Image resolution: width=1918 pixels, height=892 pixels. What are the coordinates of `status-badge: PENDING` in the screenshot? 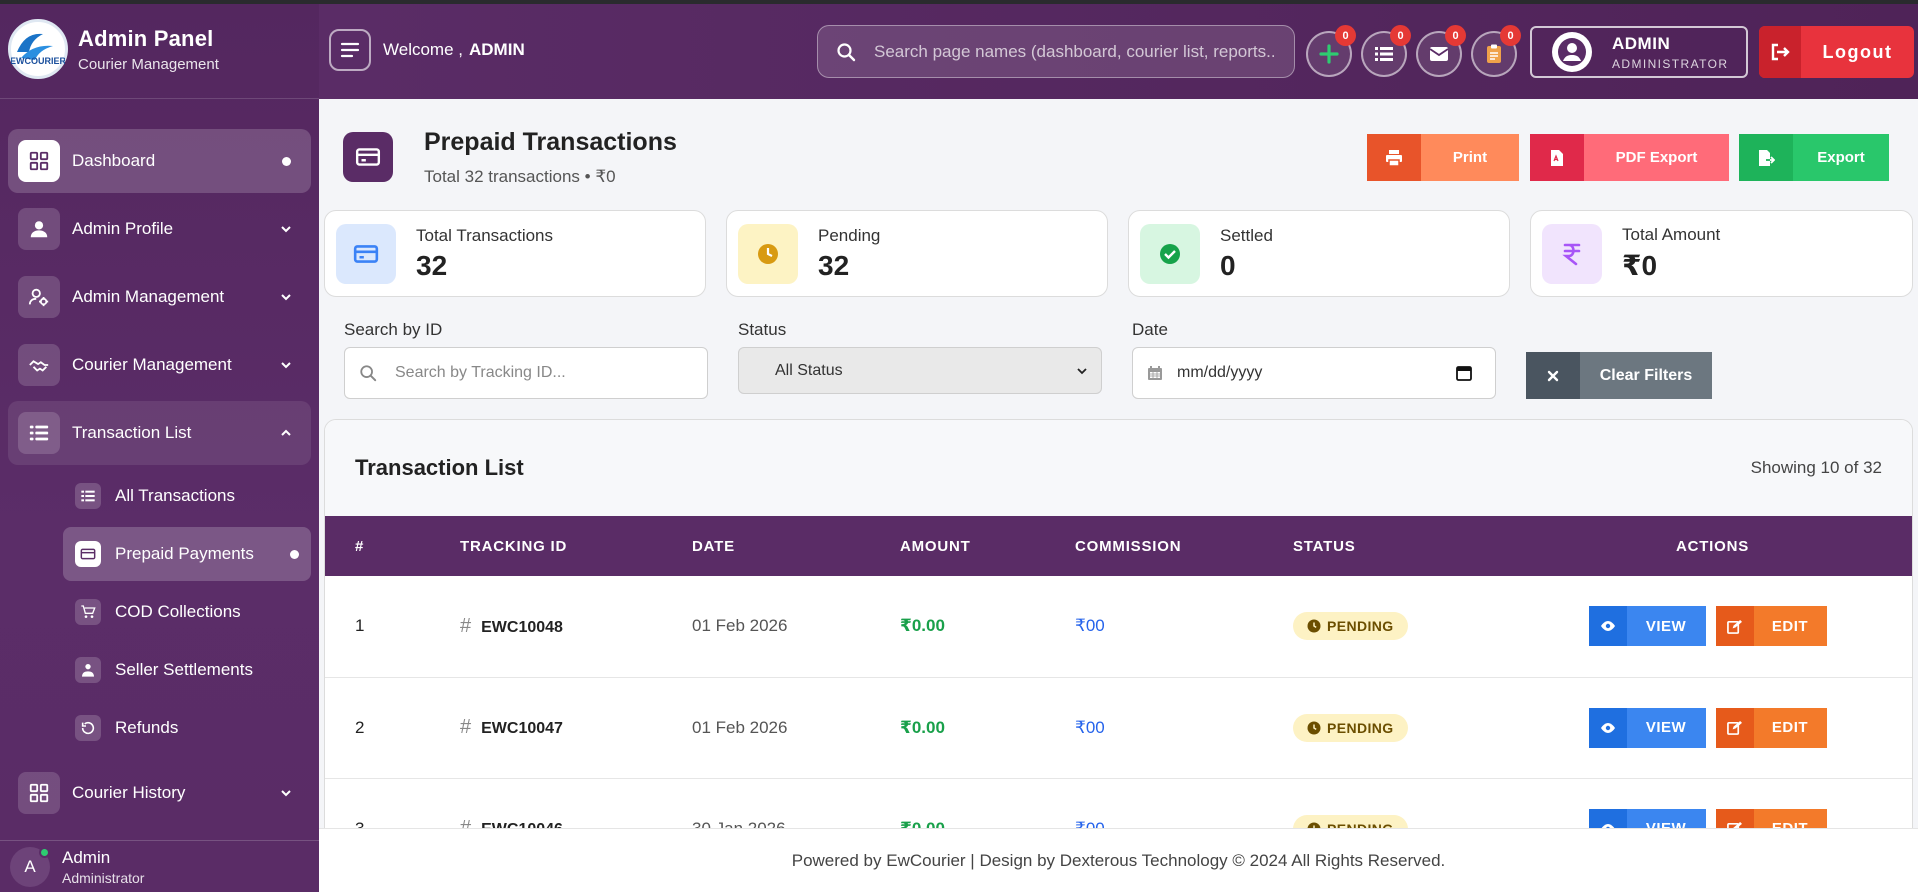 It's located at (1350, 626).